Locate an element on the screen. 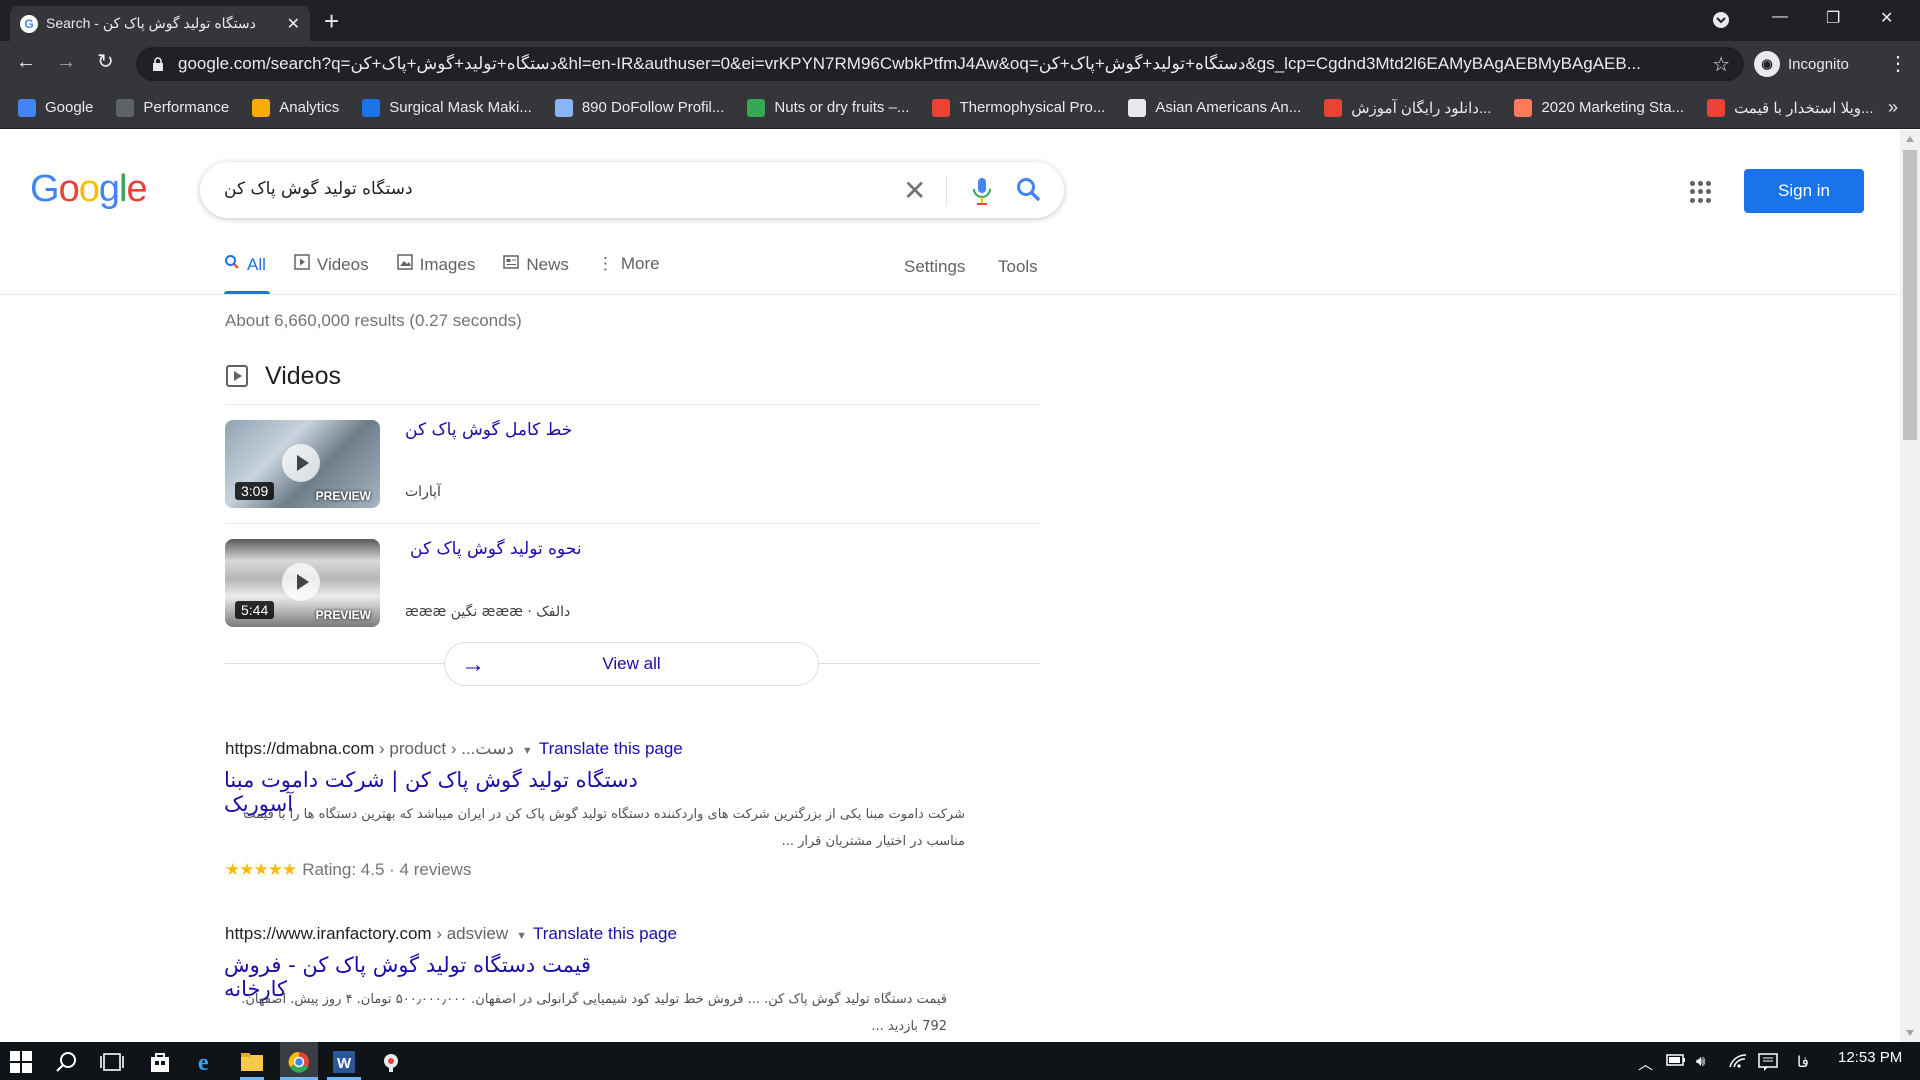 The height and width of the screenshot is (1080, 1920). scroll-up-icon is located at coordinates (1910, 139).